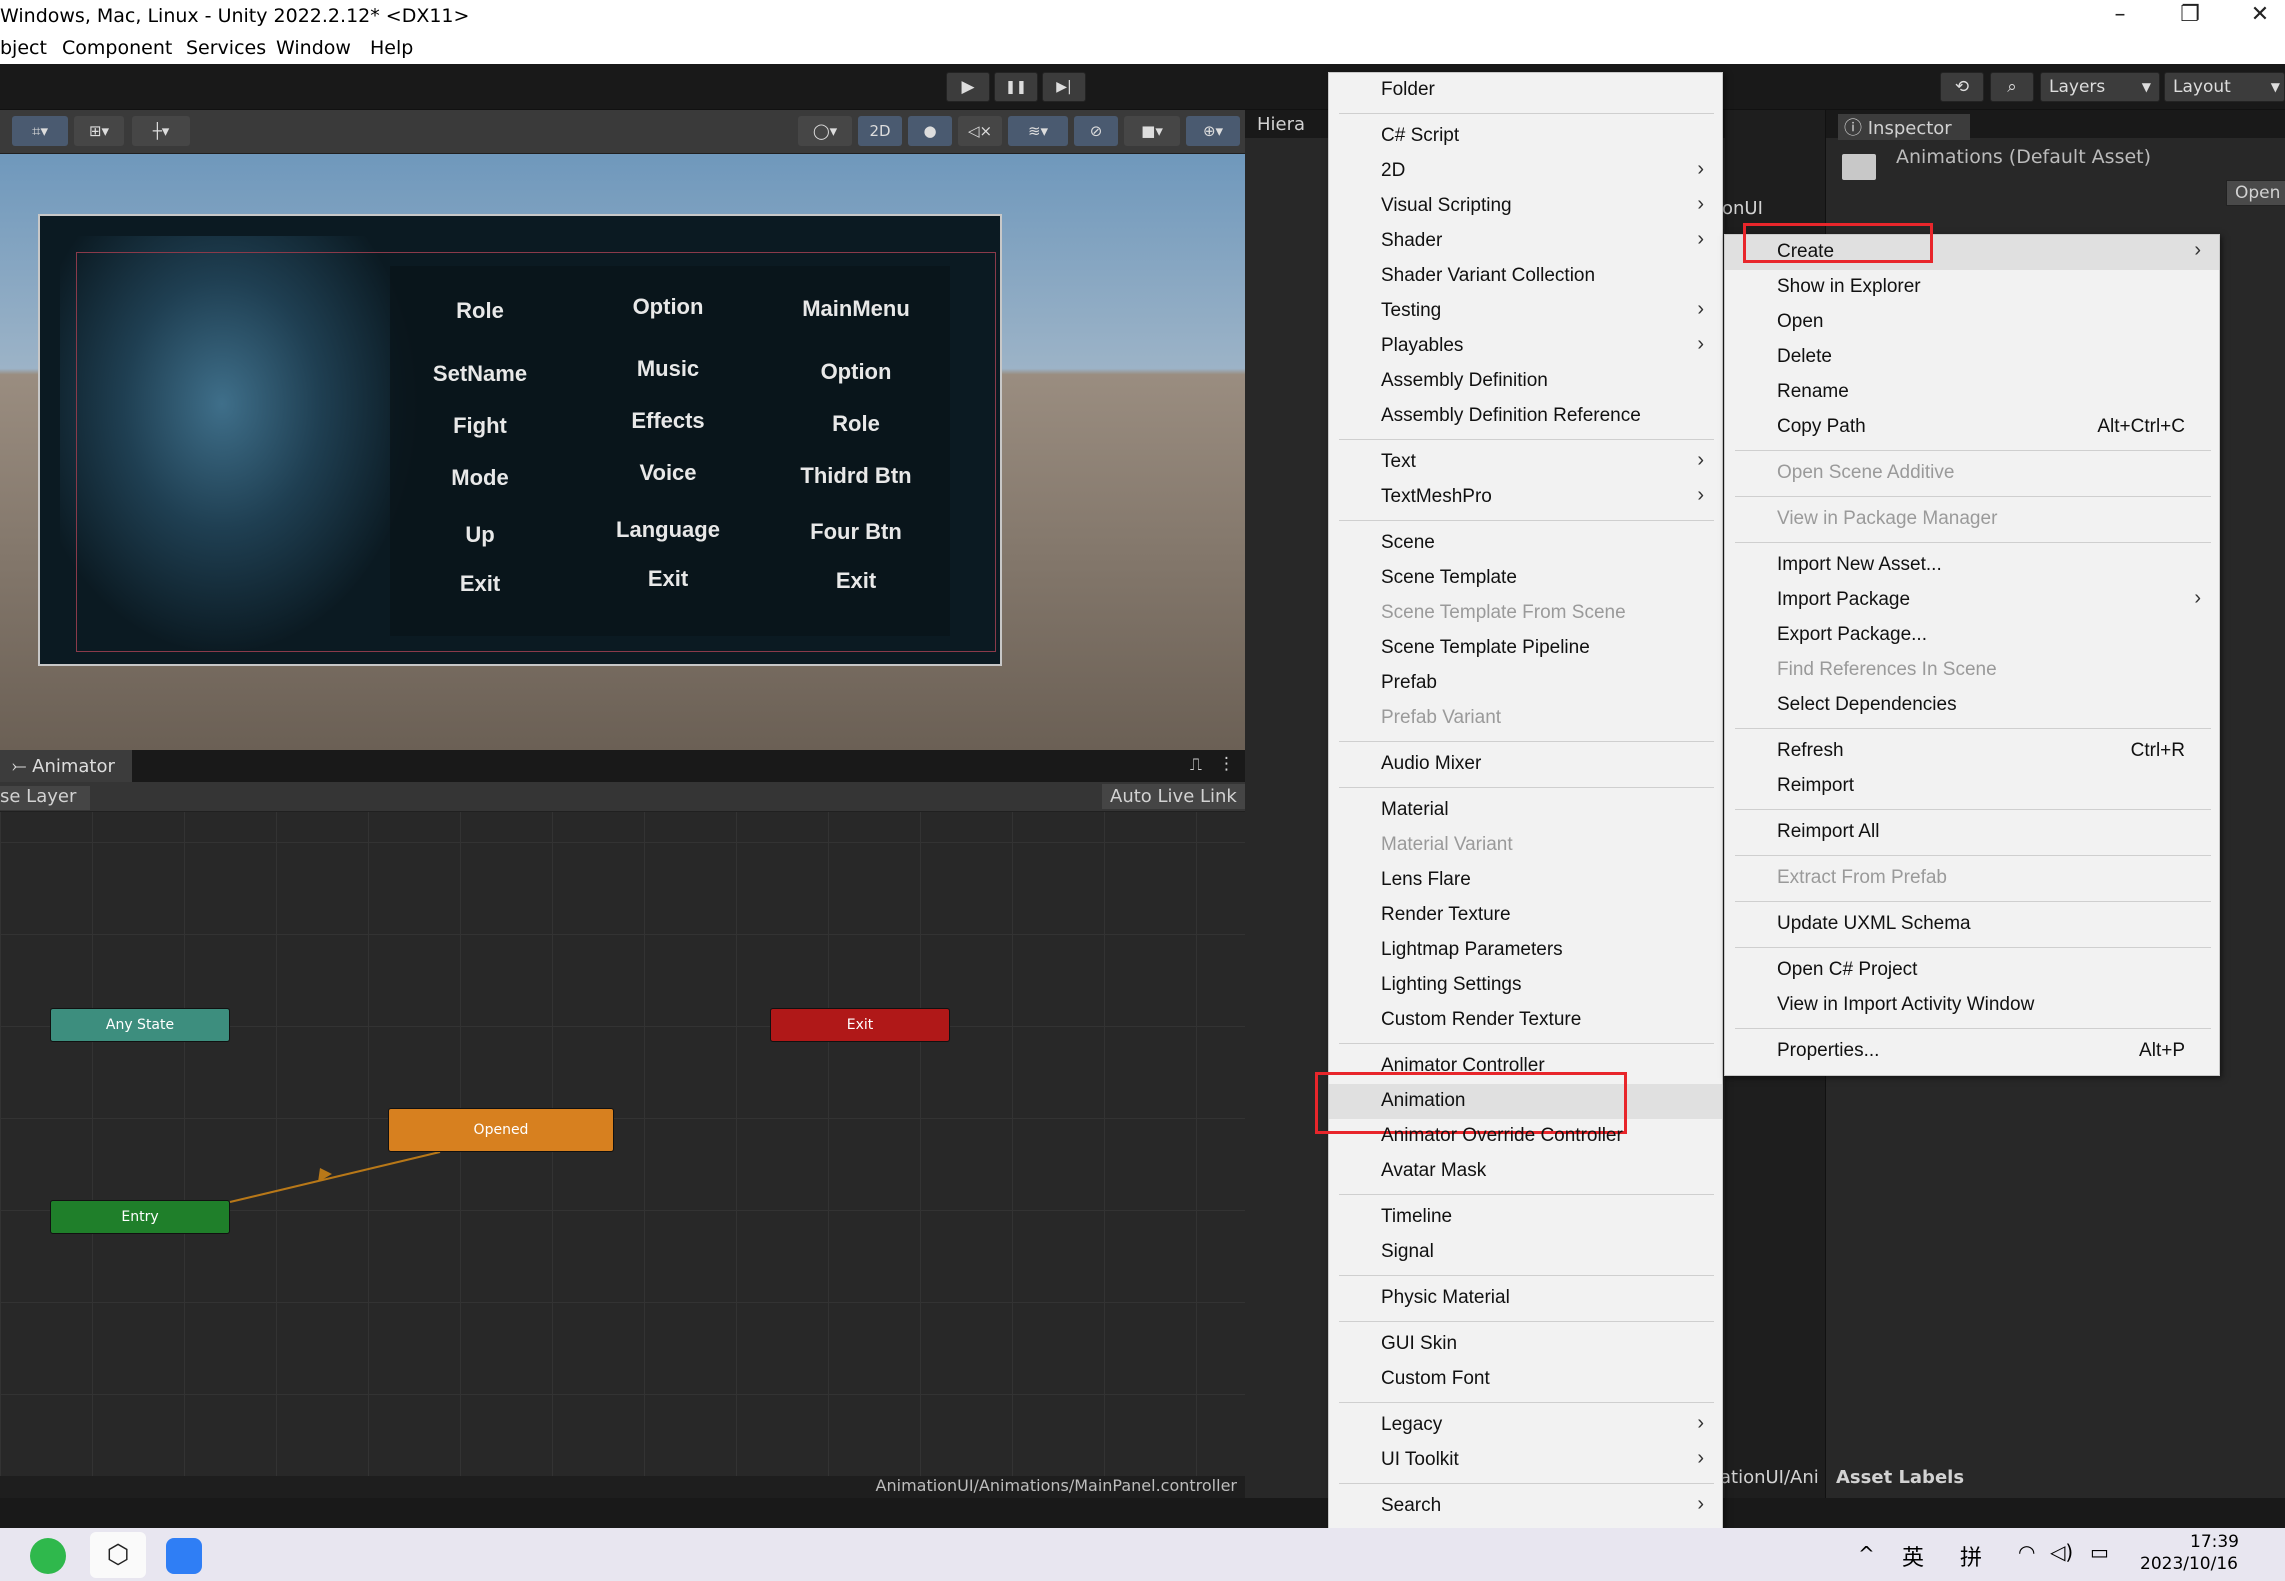 Image resolution: width=2285 pixels, height=1581 pixels. I want to click on asset-item-open: Open, so click(1972, 322).